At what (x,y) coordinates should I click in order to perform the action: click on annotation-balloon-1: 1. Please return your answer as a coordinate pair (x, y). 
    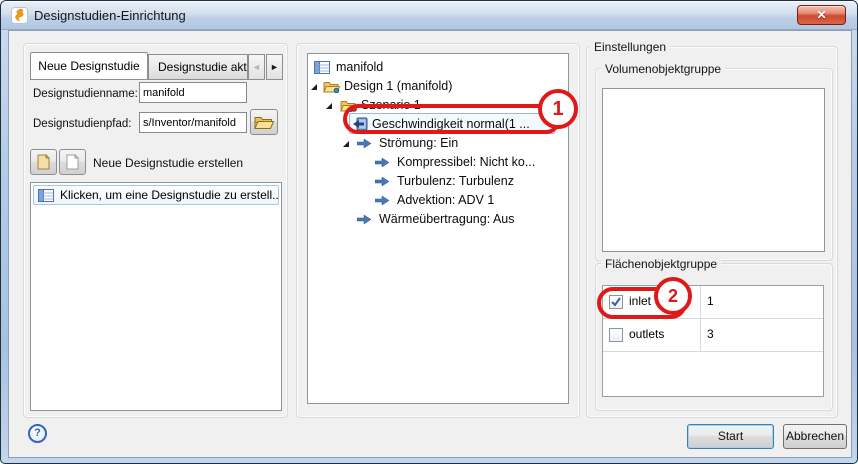
    Looking at the image, I should click on (558, 109).